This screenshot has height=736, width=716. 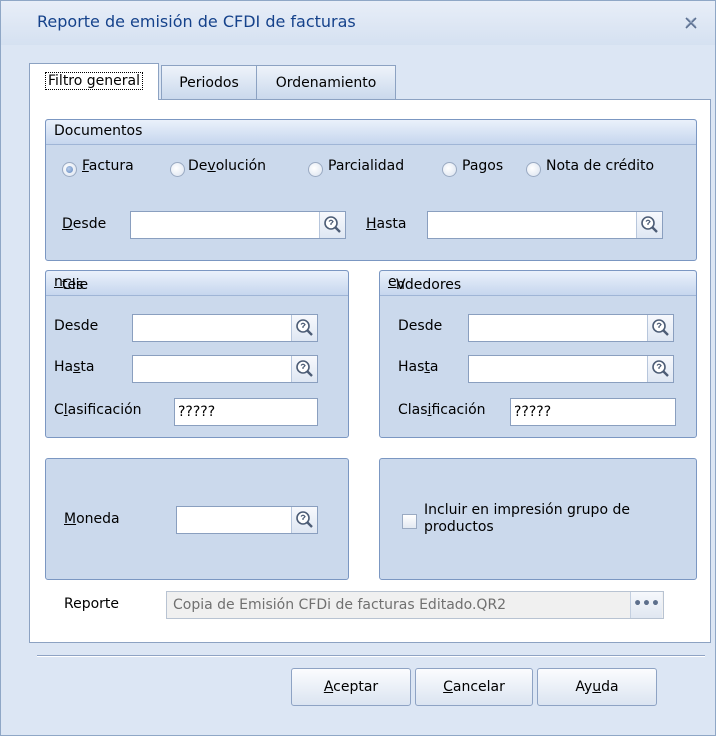 What do you see at coordinates (69, 169) in the screenshot?
I see `radio-factura` at bounding box center [69, 169].